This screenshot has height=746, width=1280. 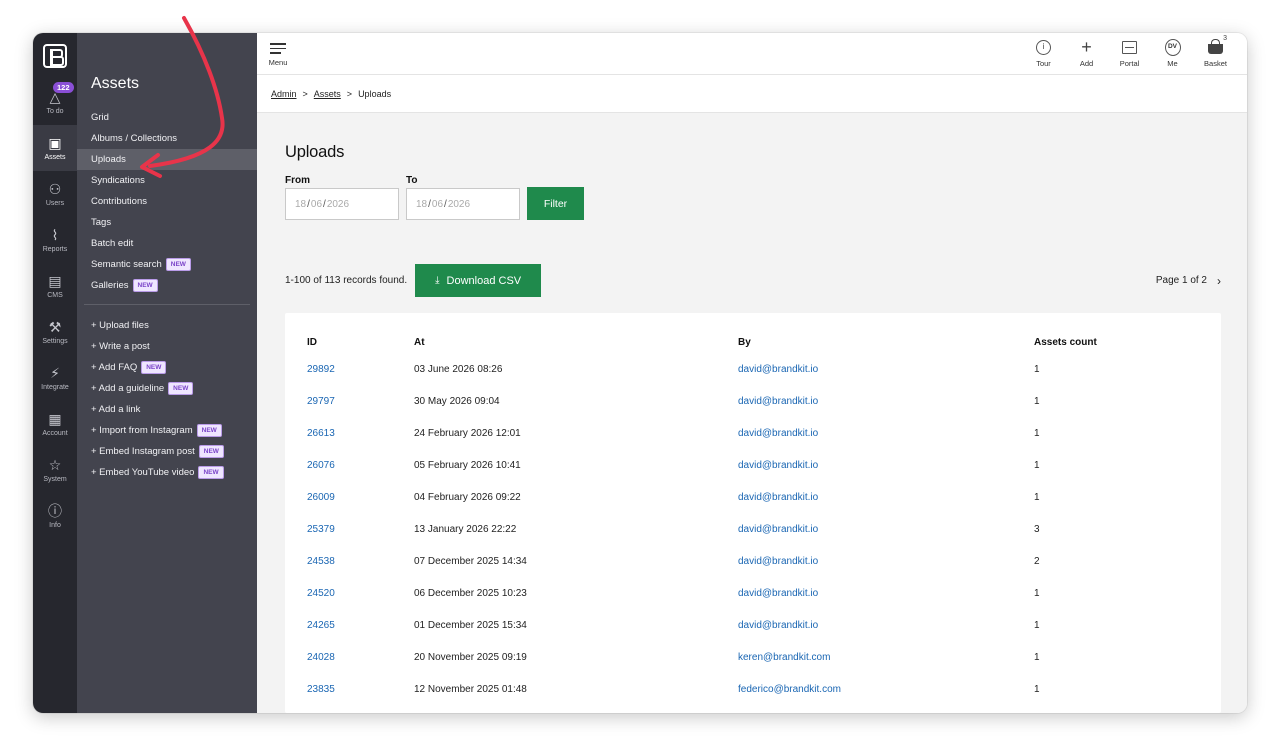 What do you see at coordinates (470, 561) in the screenshot?
I see `upload-date: 07 December 2025 14:34` at bounding box center [470, 561].